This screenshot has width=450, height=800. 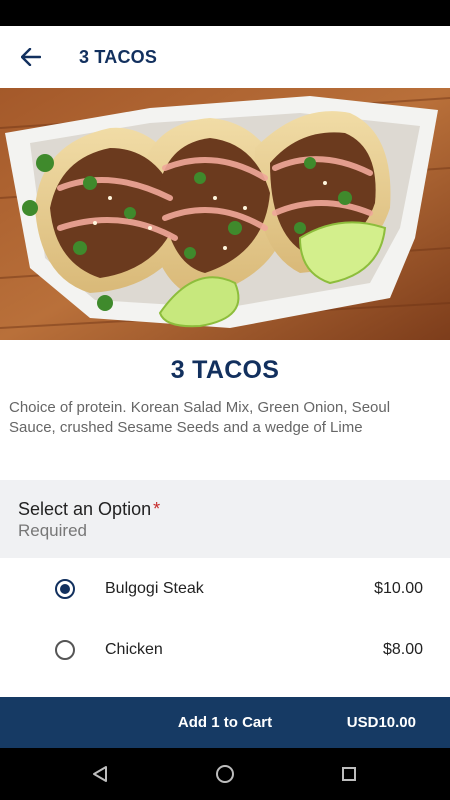 I want to click on option-name: Bulgogi Steak, so click(x=154, y=588).